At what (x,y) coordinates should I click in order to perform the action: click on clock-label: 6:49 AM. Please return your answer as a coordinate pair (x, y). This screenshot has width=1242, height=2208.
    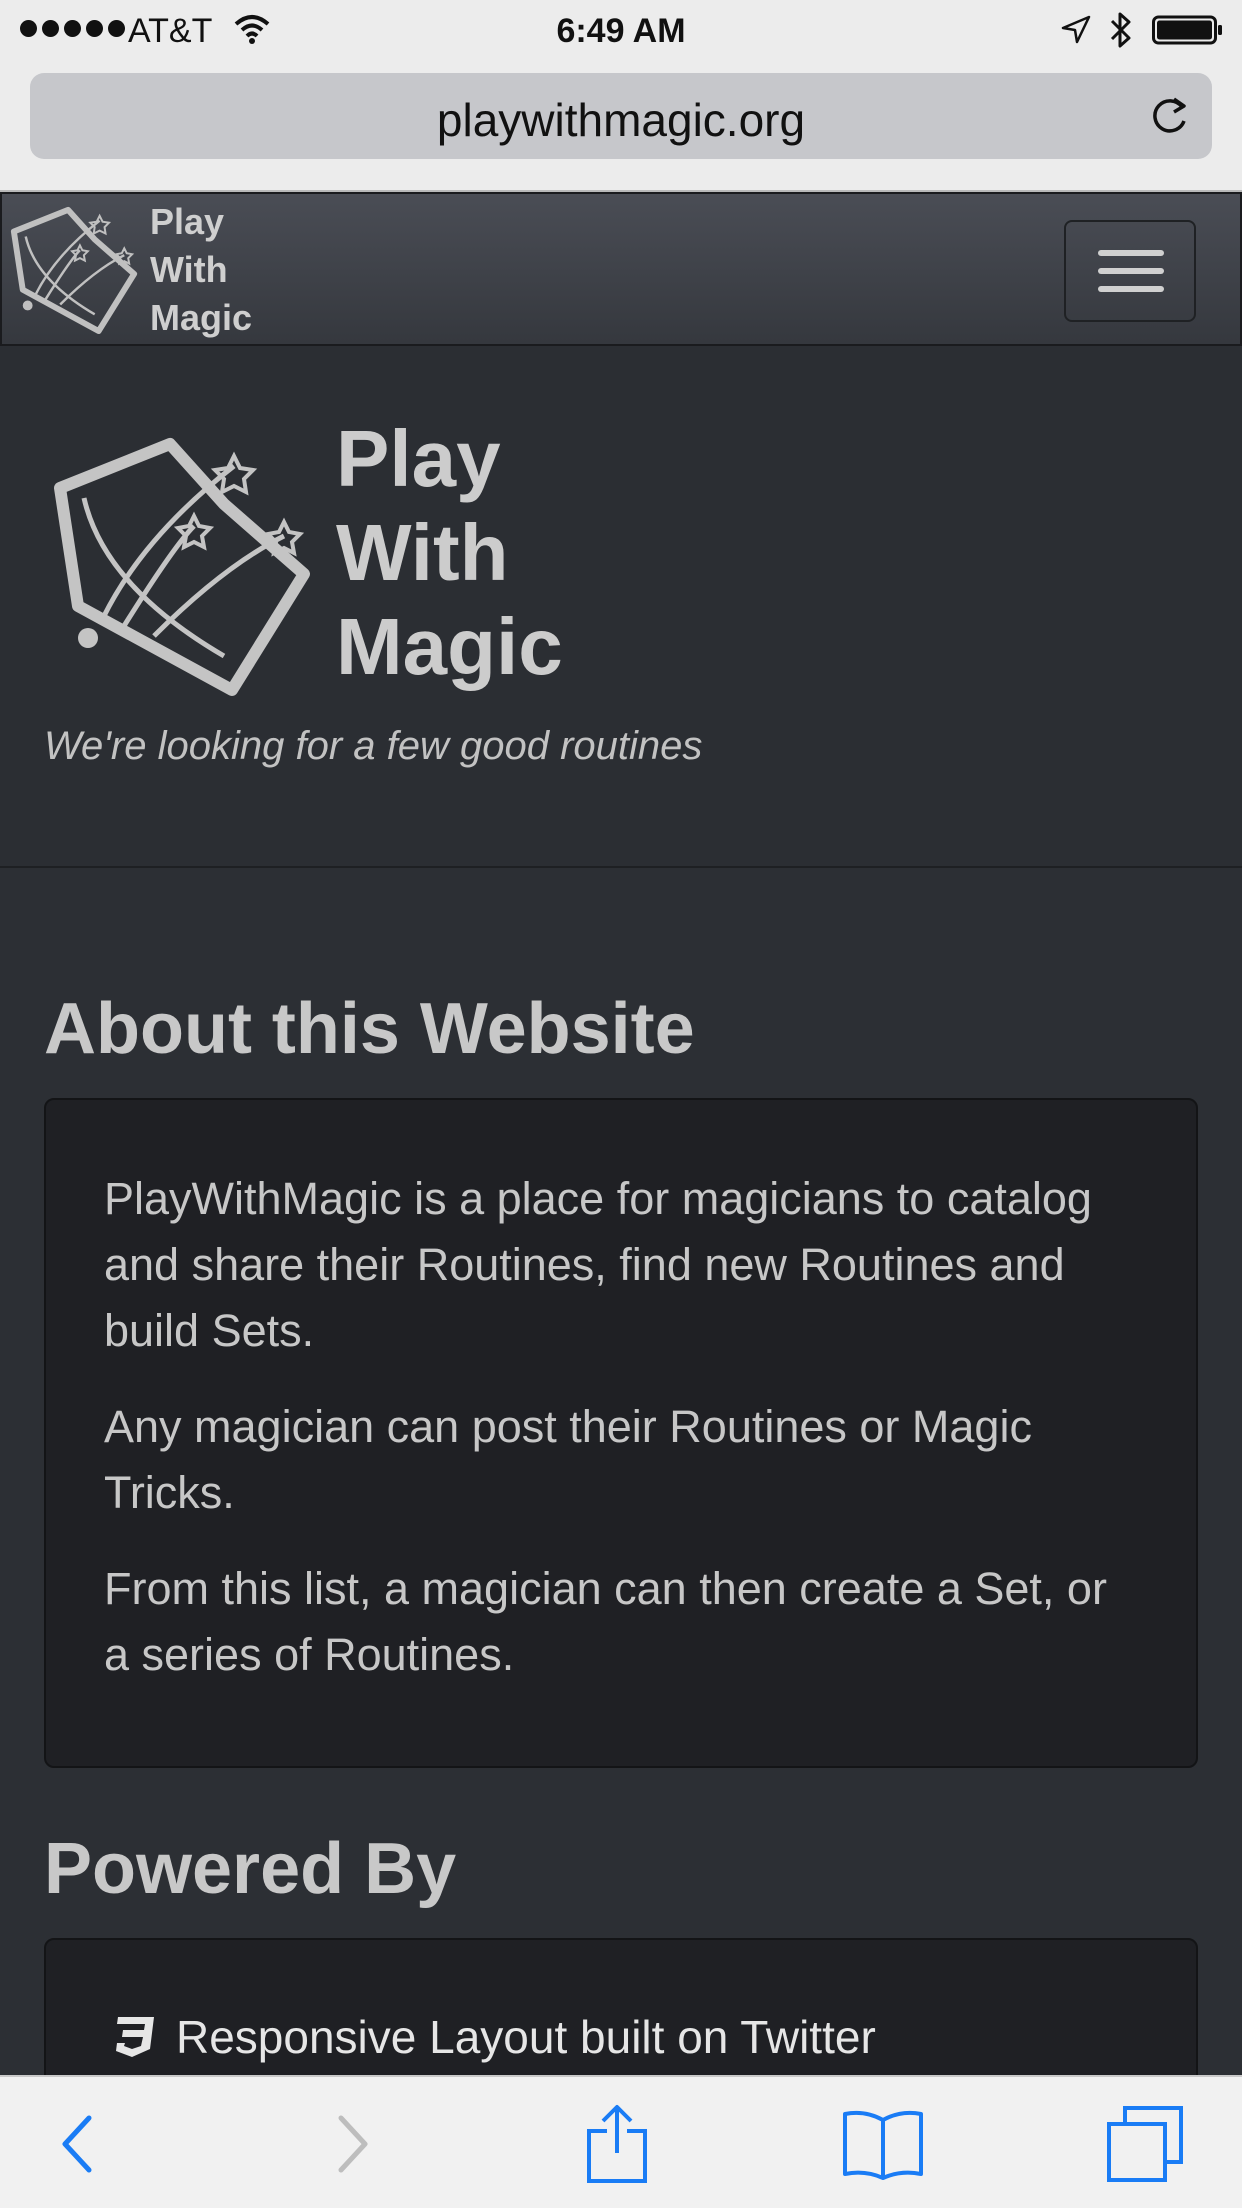
    Looking at the image, I should click on (621, 31).